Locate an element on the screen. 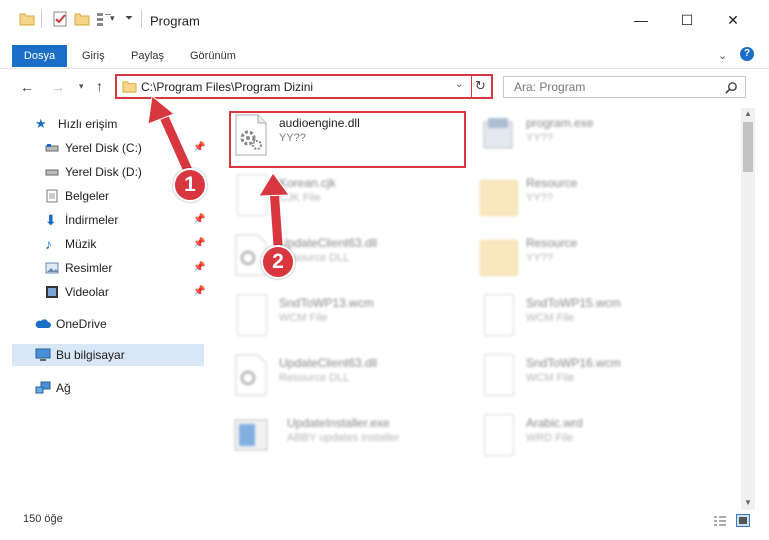 The width and height of the screenshot is (769, 540). search-icon is located at coordinates (731, 87).